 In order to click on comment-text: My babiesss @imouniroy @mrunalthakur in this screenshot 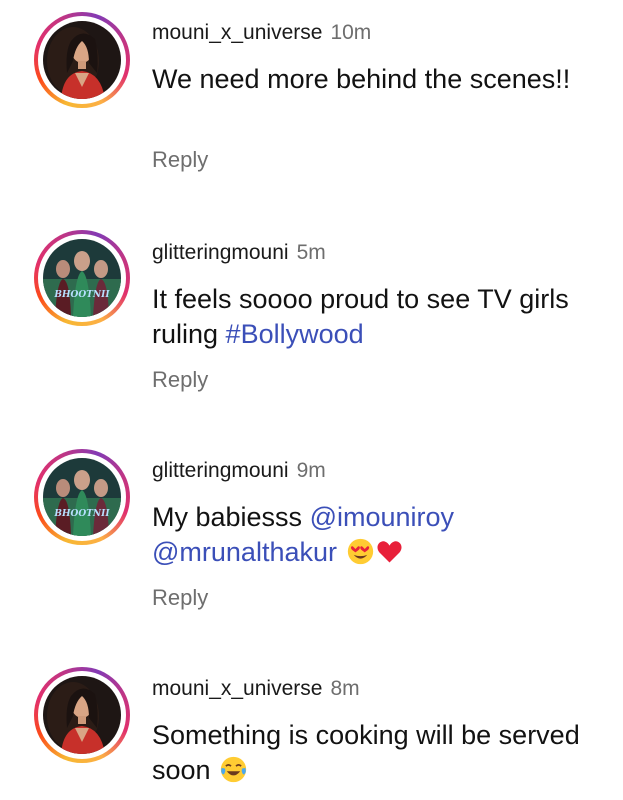, I will do `click(372, 535)`.